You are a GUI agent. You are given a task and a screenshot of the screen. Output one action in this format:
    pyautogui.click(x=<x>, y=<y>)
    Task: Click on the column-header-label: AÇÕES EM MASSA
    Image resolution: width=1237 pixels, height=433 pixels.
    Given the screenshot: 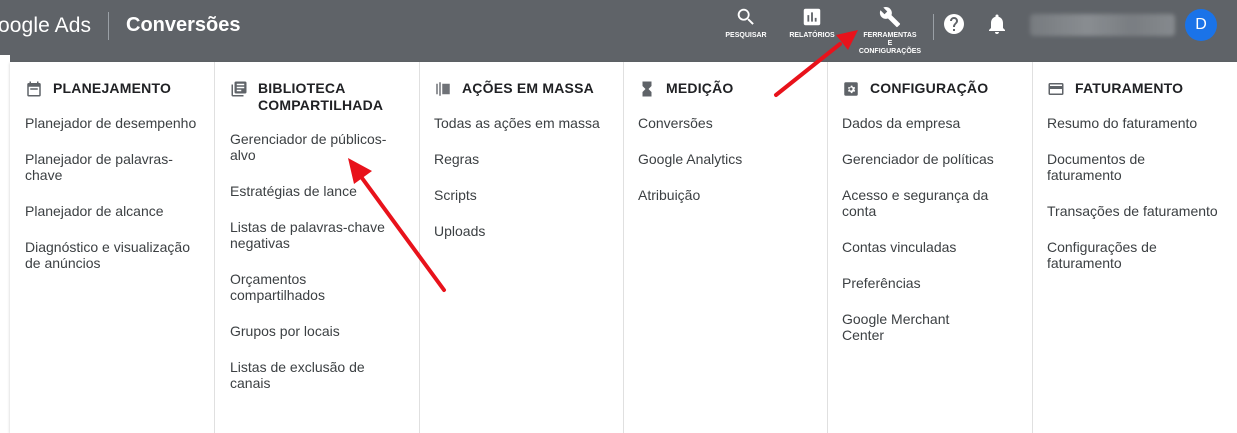 What is the action you would take?
    pyautogui.click(x=528, y=88)
    